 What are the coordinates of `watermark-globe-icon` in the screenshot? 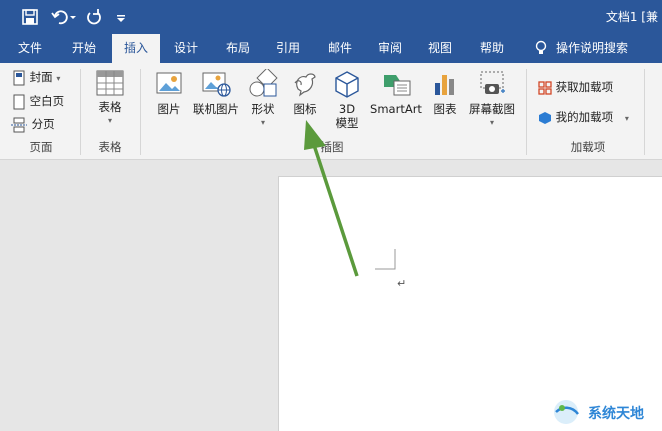 It's located at (566, 412).